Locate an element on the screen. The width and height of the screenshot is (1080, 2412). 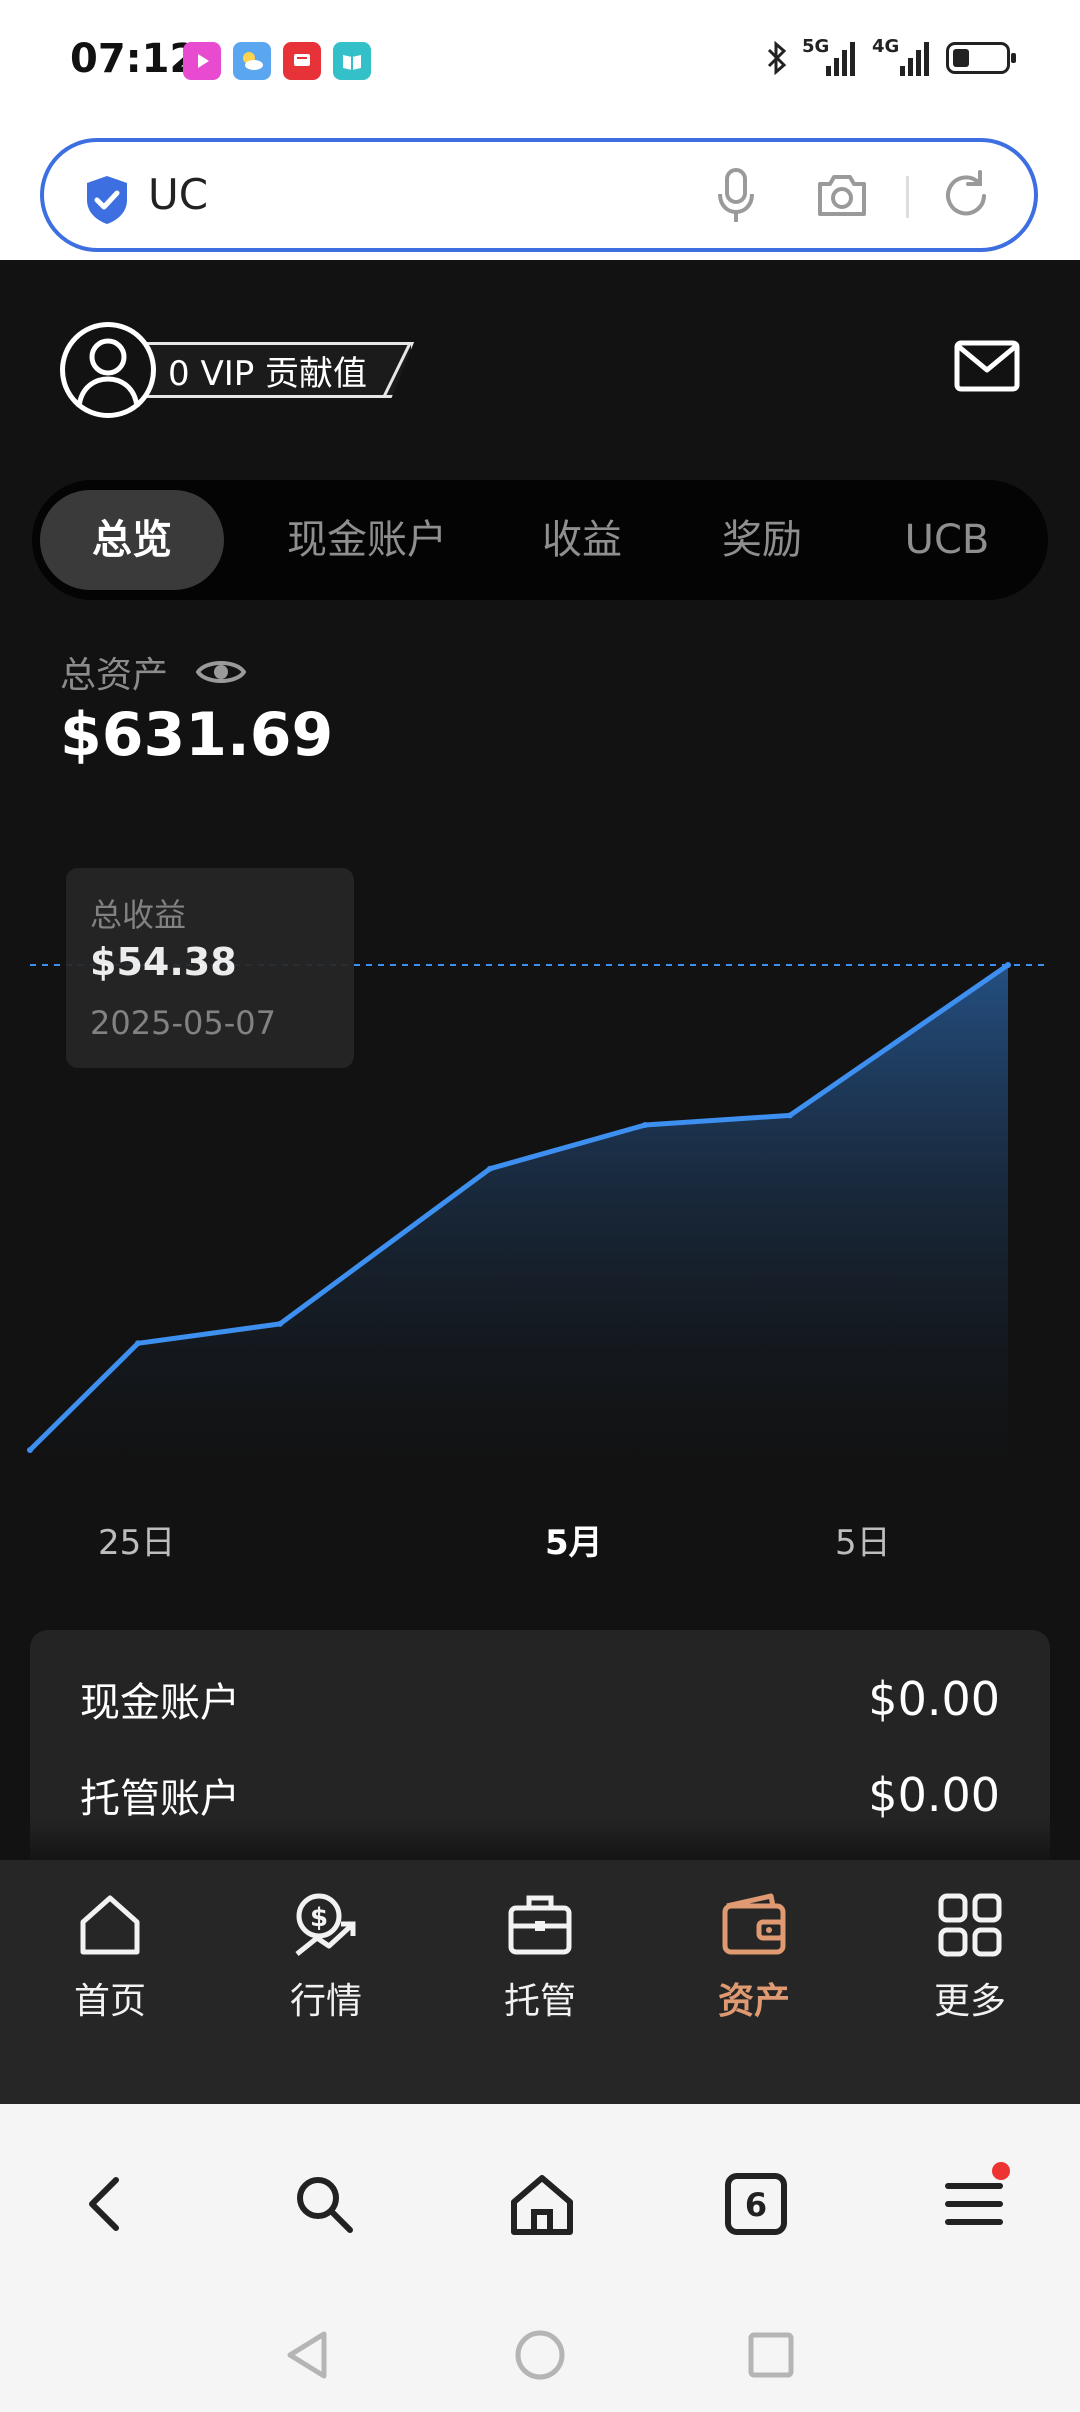
nav-label: 托管 is located at coordinates (539, 2001).